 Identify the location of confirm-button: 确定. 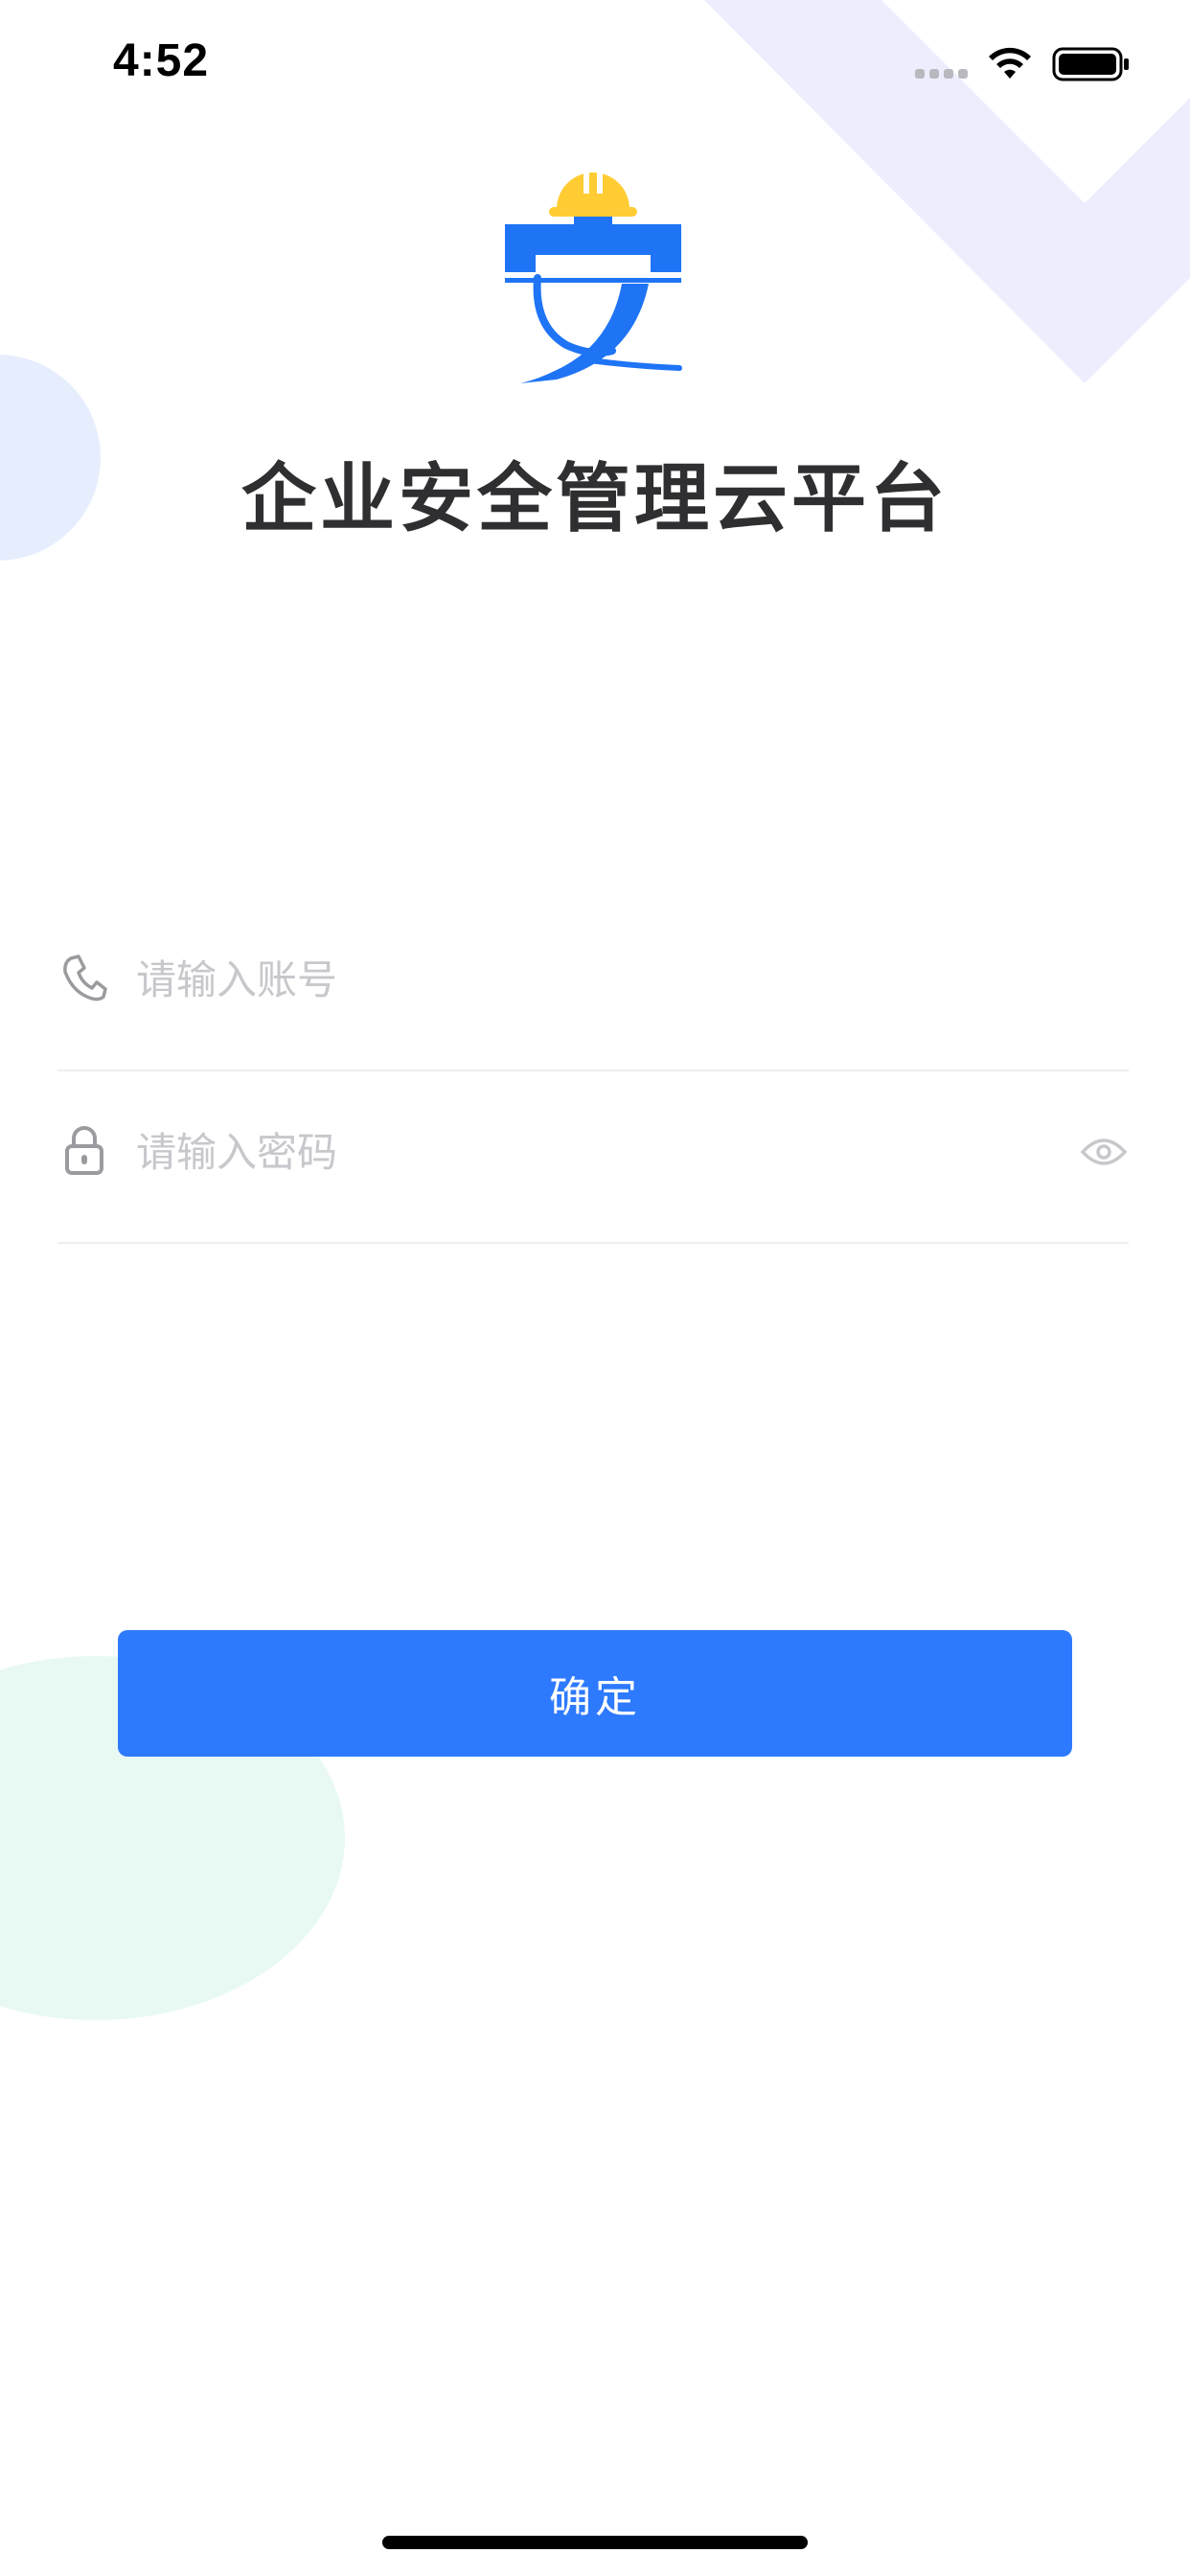
(595, 1693).